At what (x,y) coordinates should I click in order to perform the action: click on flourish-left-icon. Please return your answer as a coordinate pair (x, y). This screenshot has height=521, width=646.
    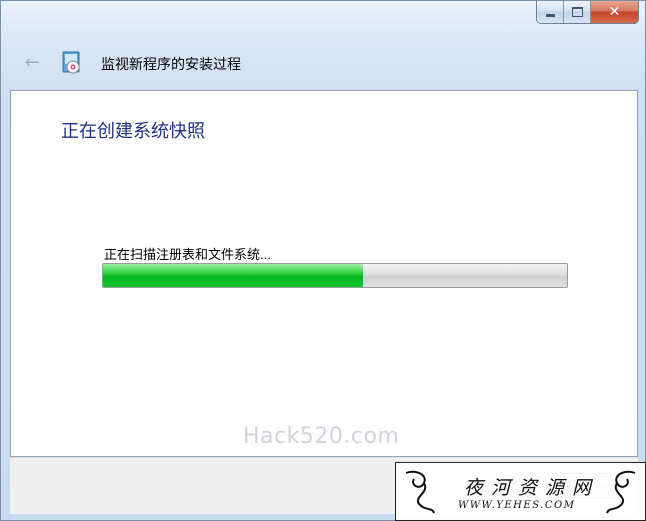
    Looking at the image, I should click on (420, 492).